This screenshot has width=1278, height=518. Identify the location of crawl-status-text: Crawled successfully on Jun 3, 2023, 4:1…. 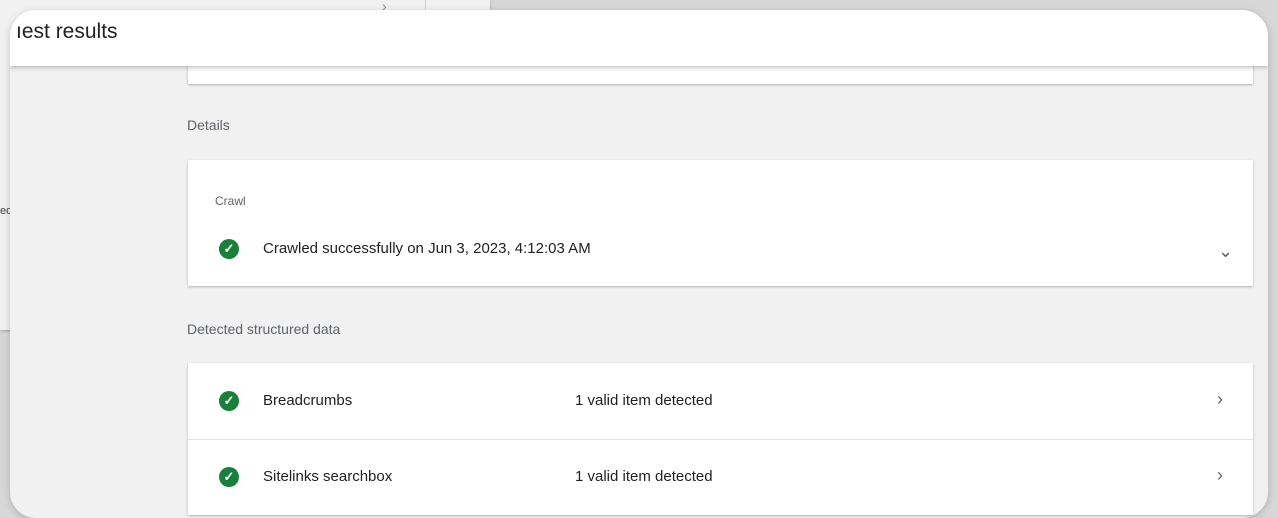
(427, 248).